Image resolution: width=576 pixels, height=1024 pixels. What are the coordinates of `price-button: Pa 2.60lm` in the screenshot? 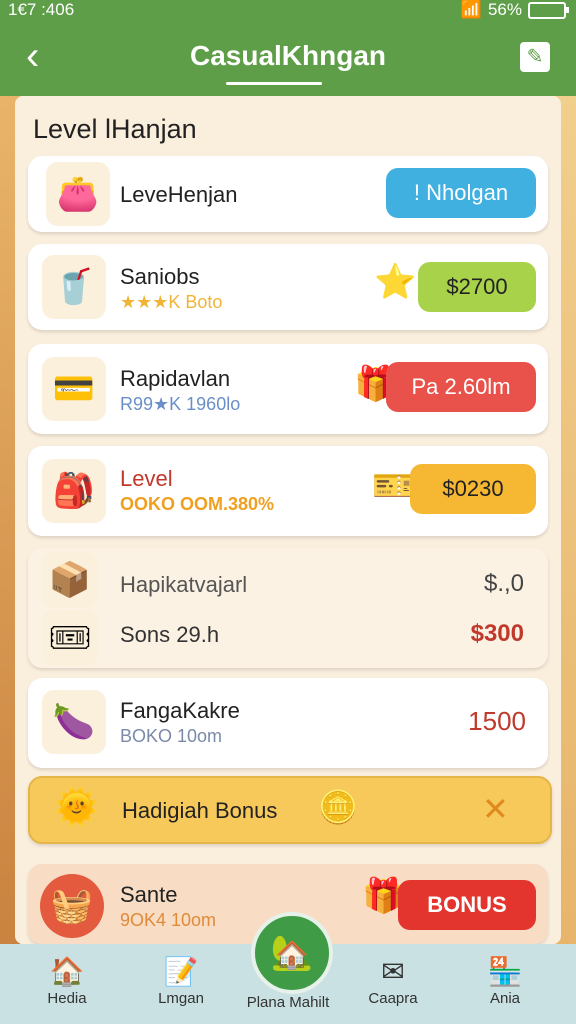 It's located at (461, 387).